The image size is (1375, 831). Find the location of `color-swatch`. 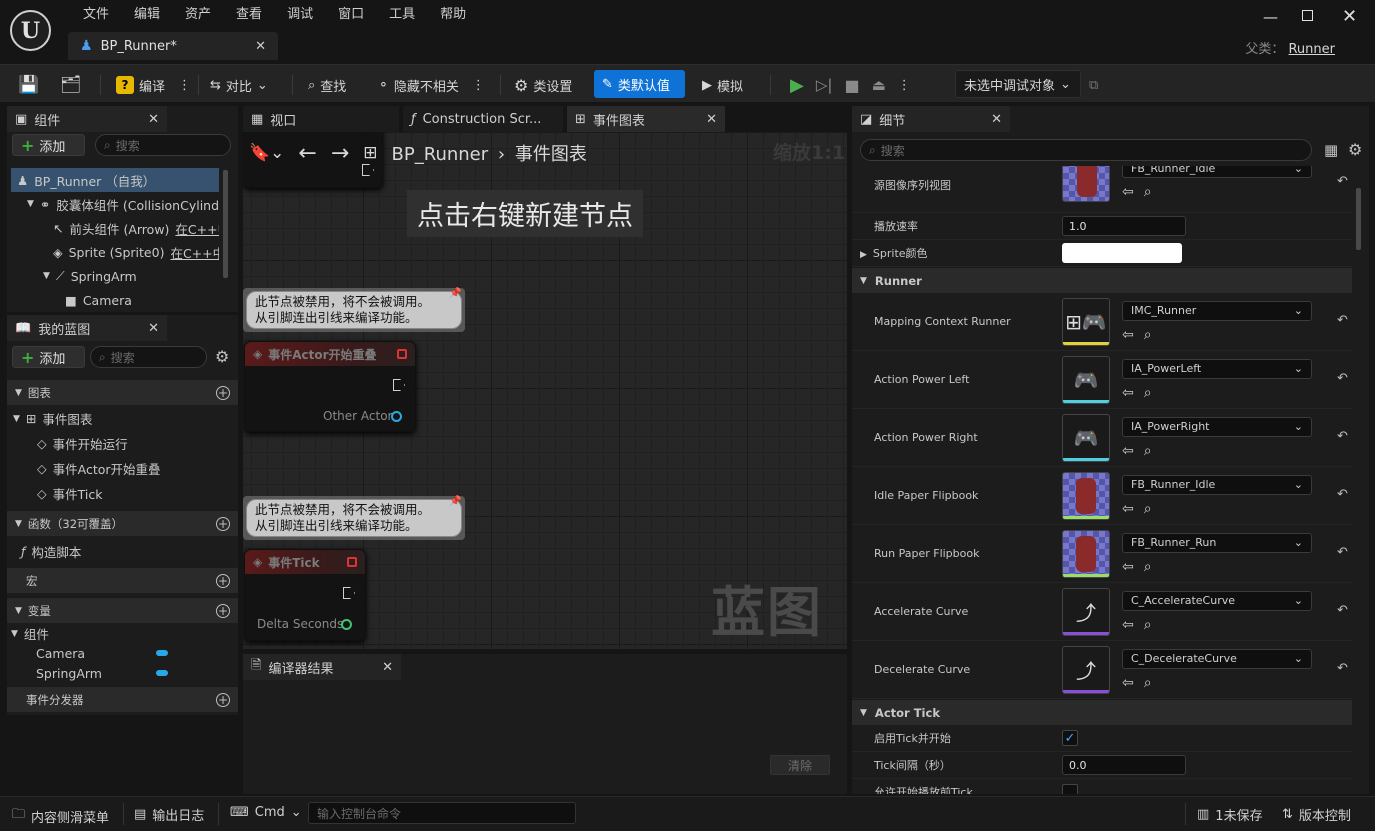

color-swatch is located at coordinates (1122, 253).